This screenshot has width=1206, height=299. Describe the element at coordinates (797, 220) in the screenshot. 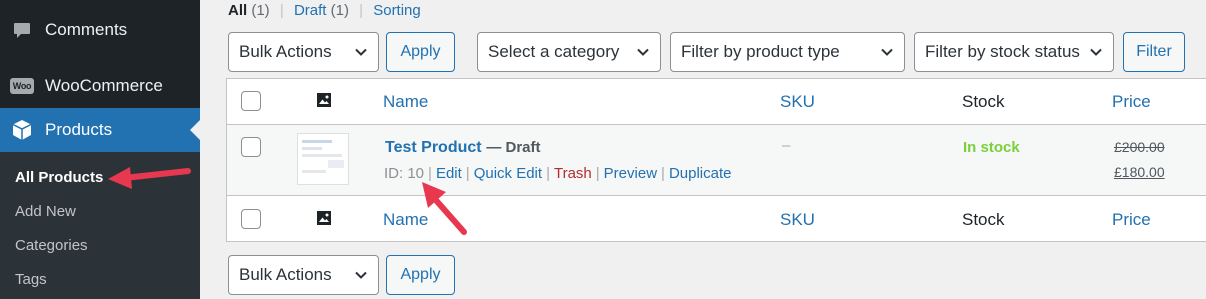

I see `column-footer-sku: SKU` at that location.